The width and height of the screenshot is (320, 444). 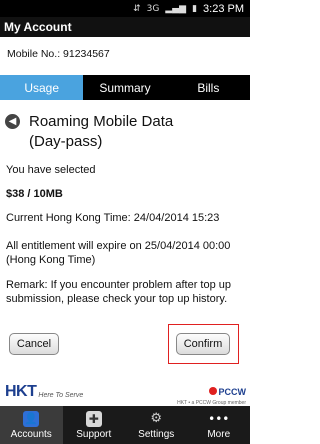 What do you see at coordinates (31, 434) in the screenshot?
I see `nav-accounts-label: Accounts` at bounding box center [31, 434].